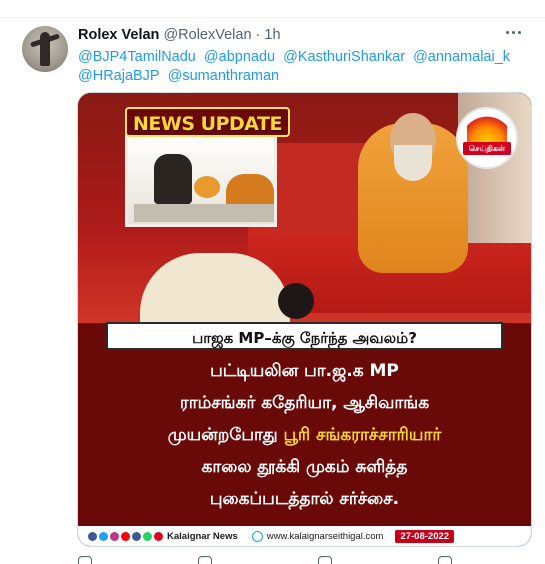 This screenshot has width=545, height=564. I want to click on footer-website: www.kalaignarseithigal.com, so click(325, 536).